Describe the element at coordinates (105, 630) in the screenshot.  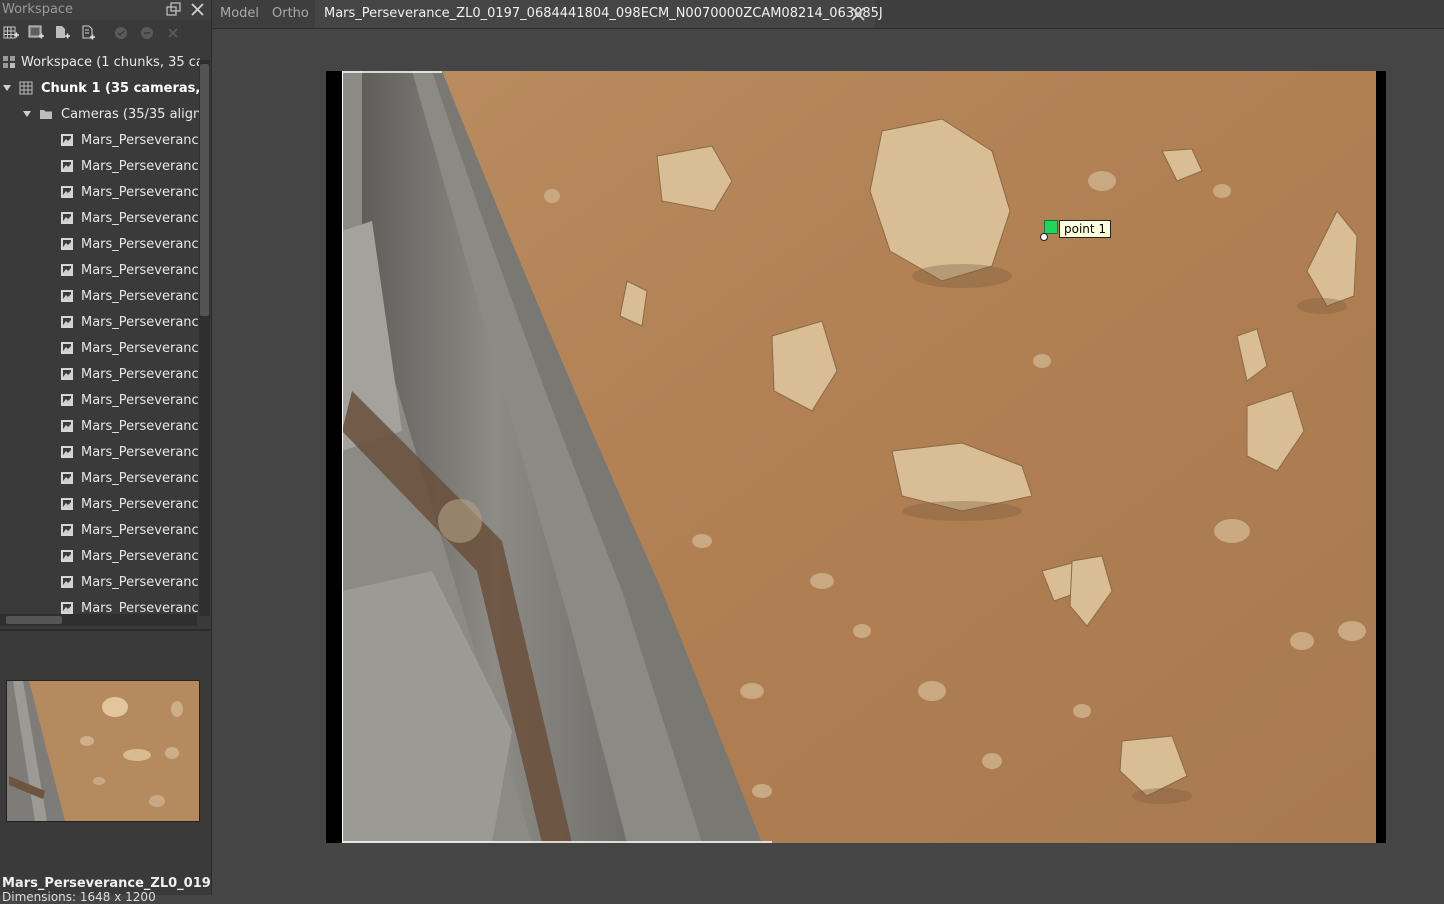
I see `panel-divider` at that location.